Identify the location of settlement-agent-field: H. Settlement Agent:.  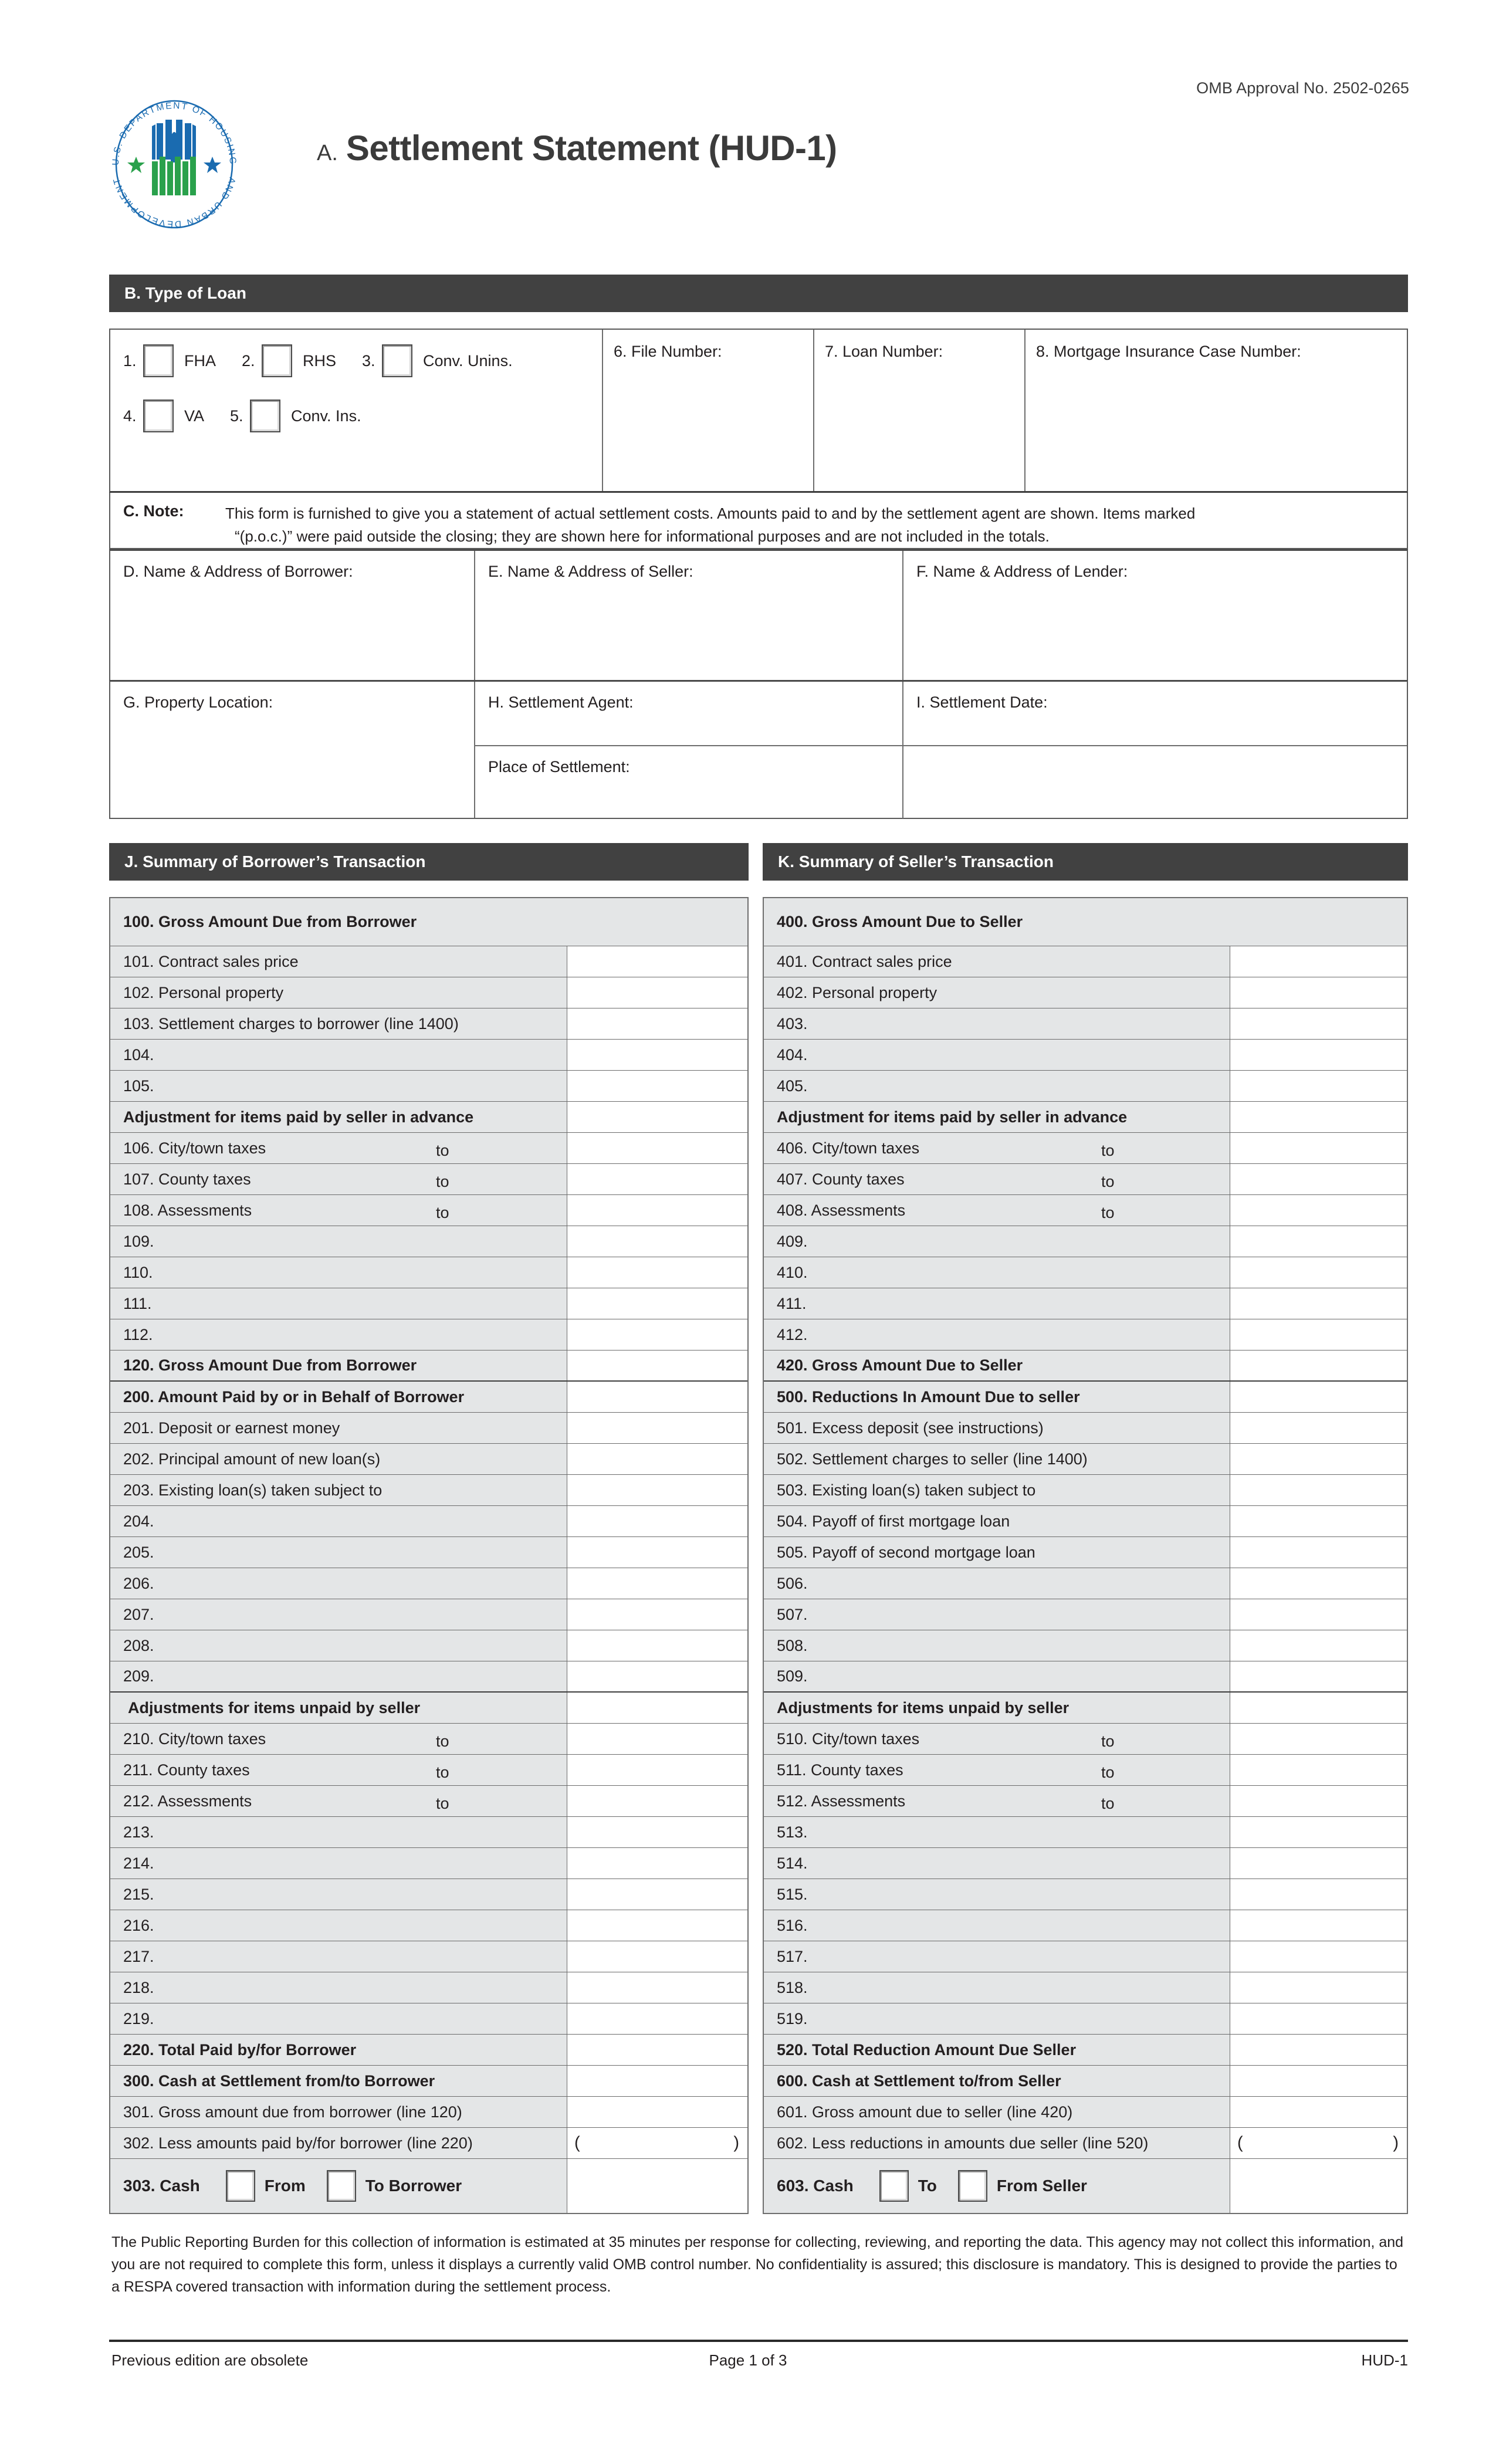
(689, 714).